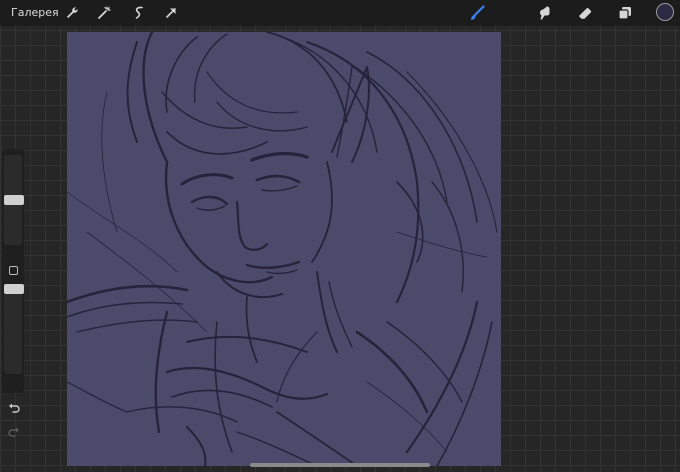 The width and height of the screenshot is (680, 472). I want to click on brush-size-slider, so click(14, 200).